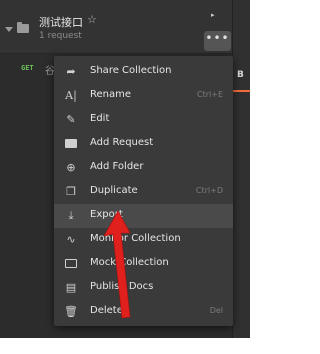  Describe the element at coordinates (106, 310) in the screenshot. I see `menu-item-label: Delete` at that location.